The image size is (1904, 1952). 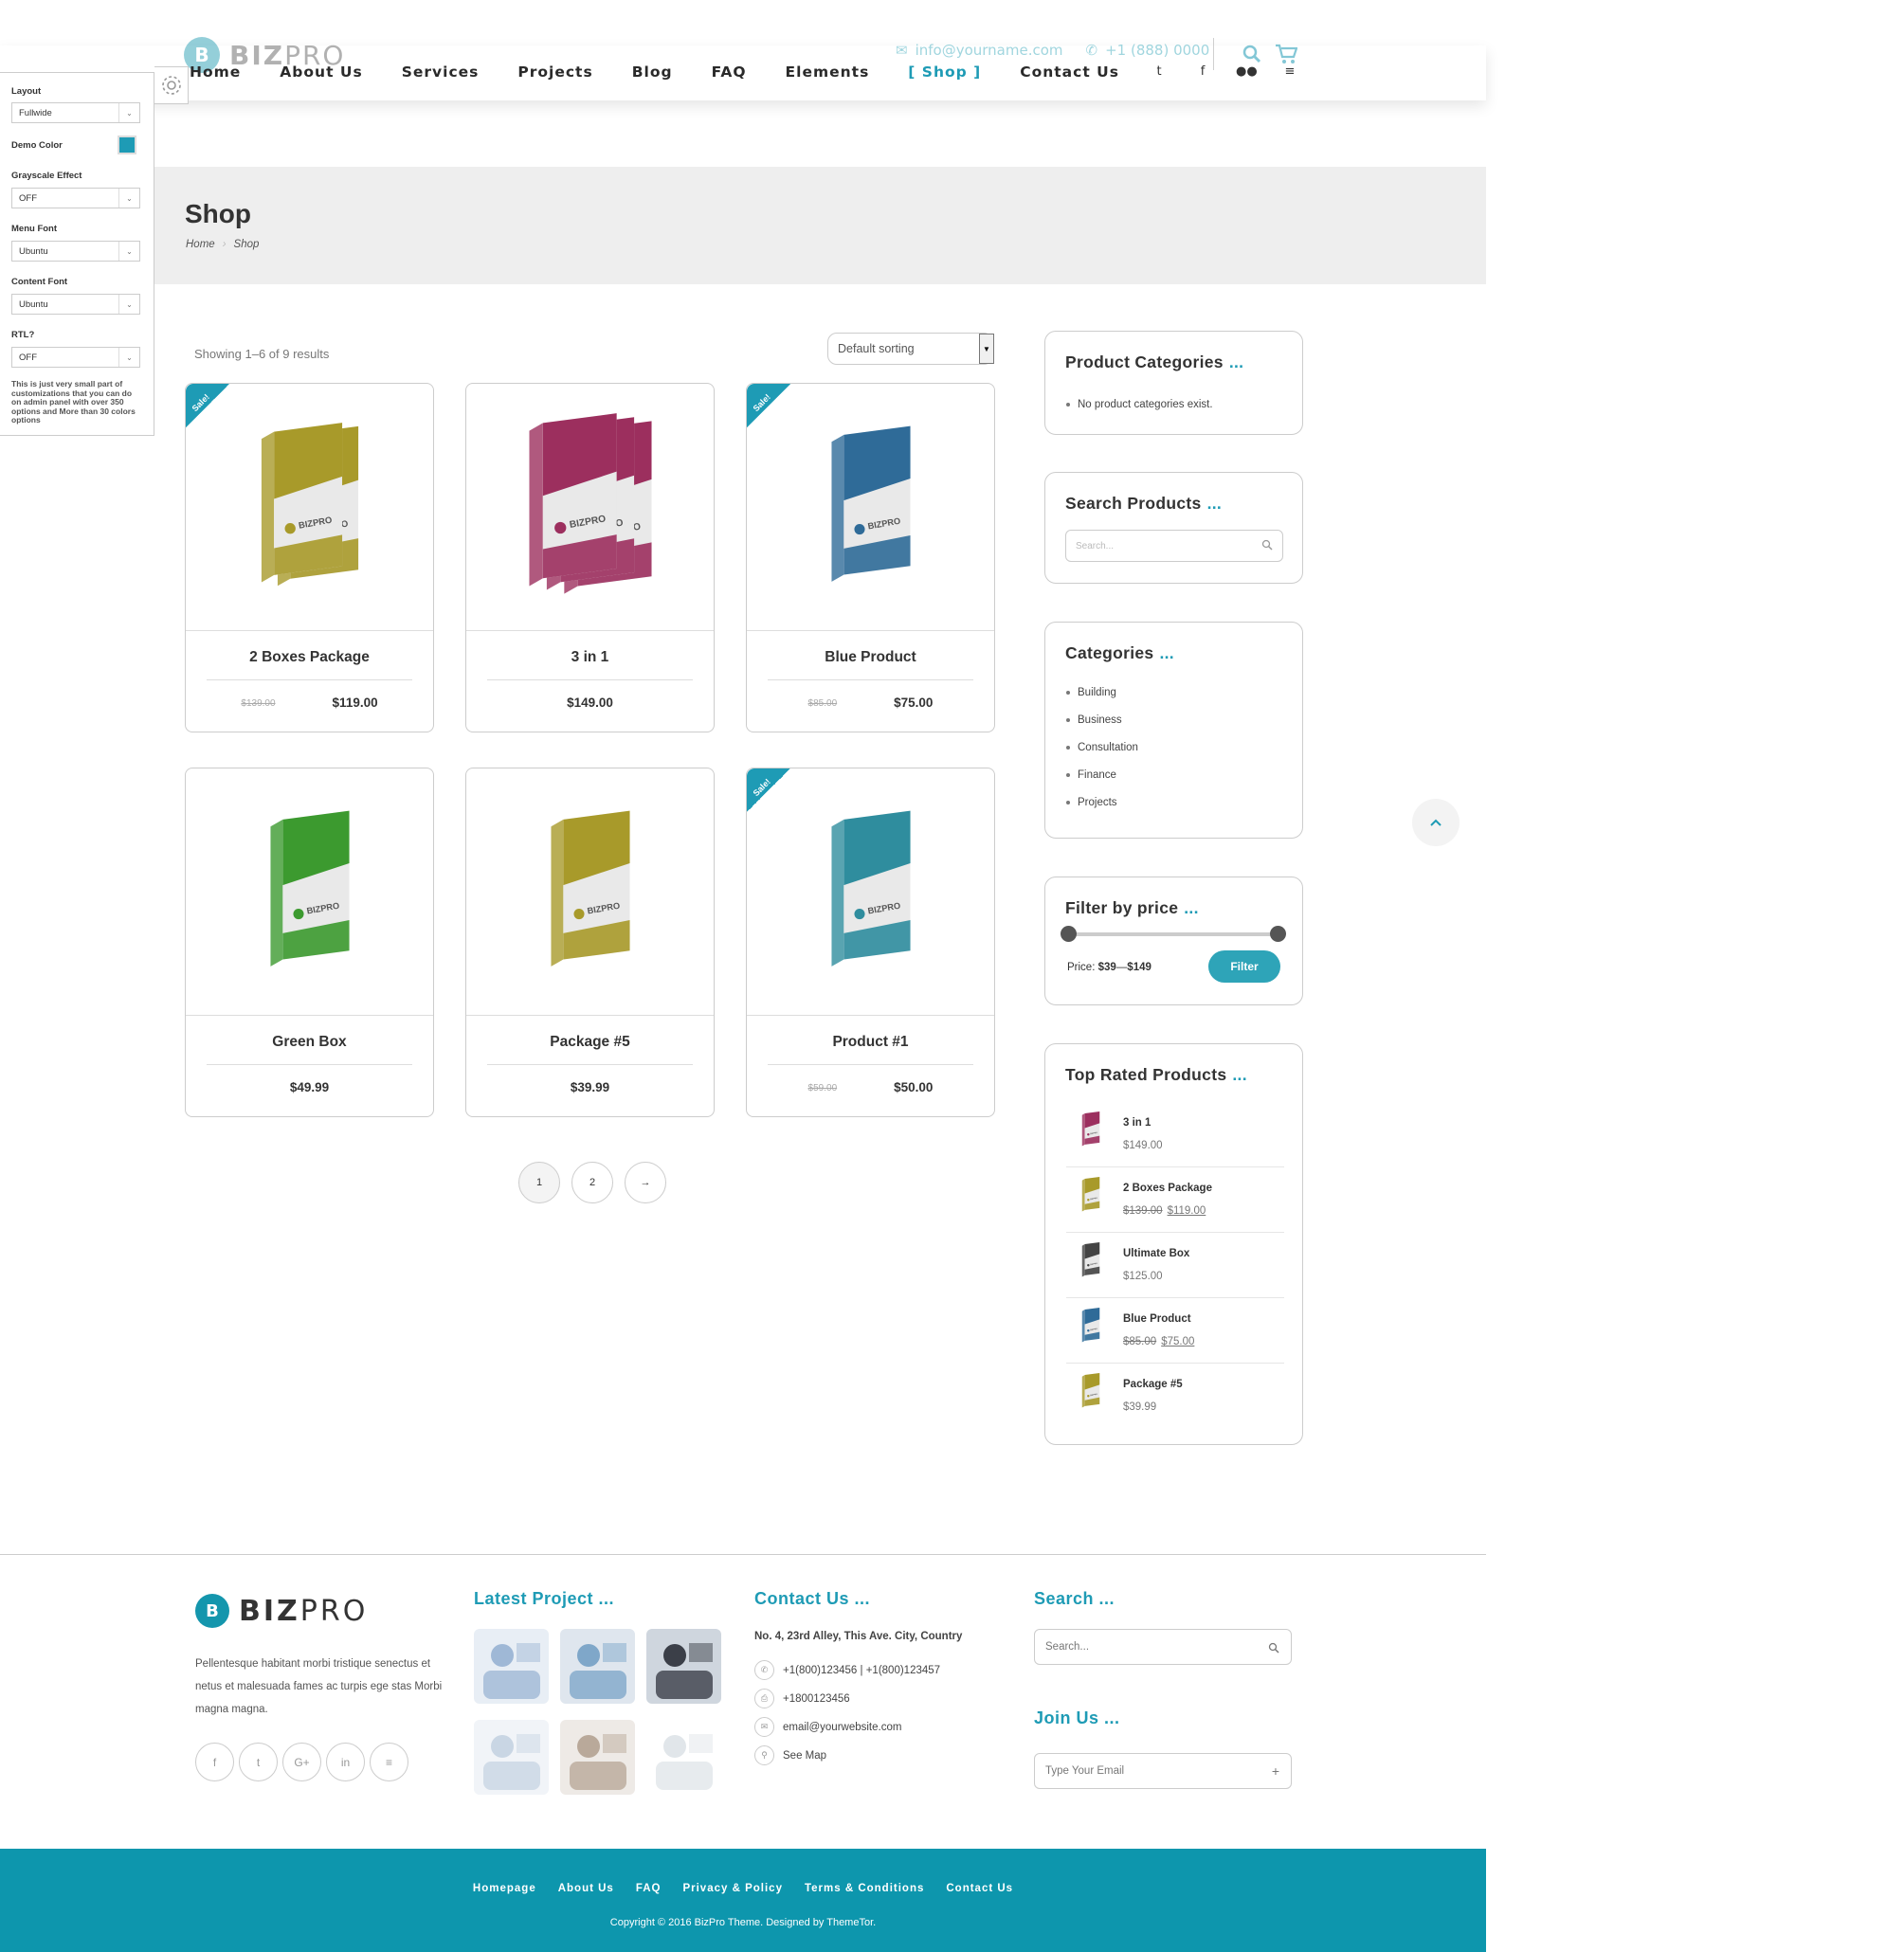 I want to click on rtl-select: OFF ⌄, so click(x=75, y=357).